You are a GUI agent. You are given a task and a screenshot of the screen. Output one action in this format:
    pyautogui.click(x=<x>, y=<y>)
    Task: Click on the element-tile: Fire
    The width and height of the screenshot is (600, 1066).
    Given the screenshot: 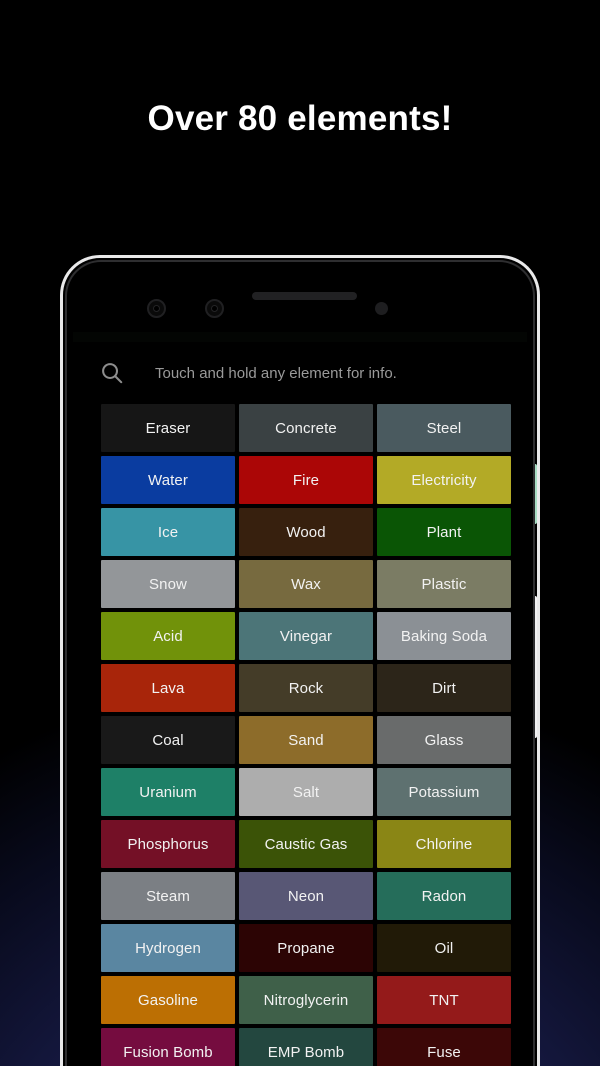 What is the action you would take?
    pyautogui.click(x=306, y=480)
    